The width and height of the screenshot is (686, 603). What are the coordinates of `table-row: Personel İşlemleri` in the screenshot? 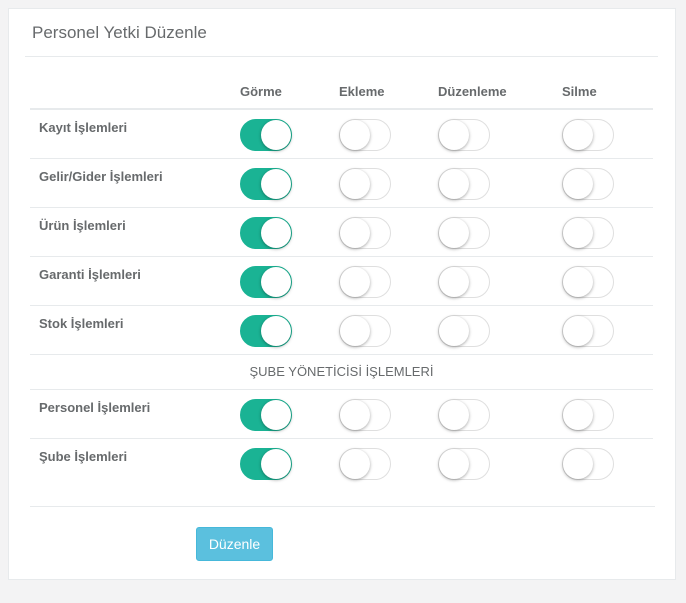 It's located at (341, 414).